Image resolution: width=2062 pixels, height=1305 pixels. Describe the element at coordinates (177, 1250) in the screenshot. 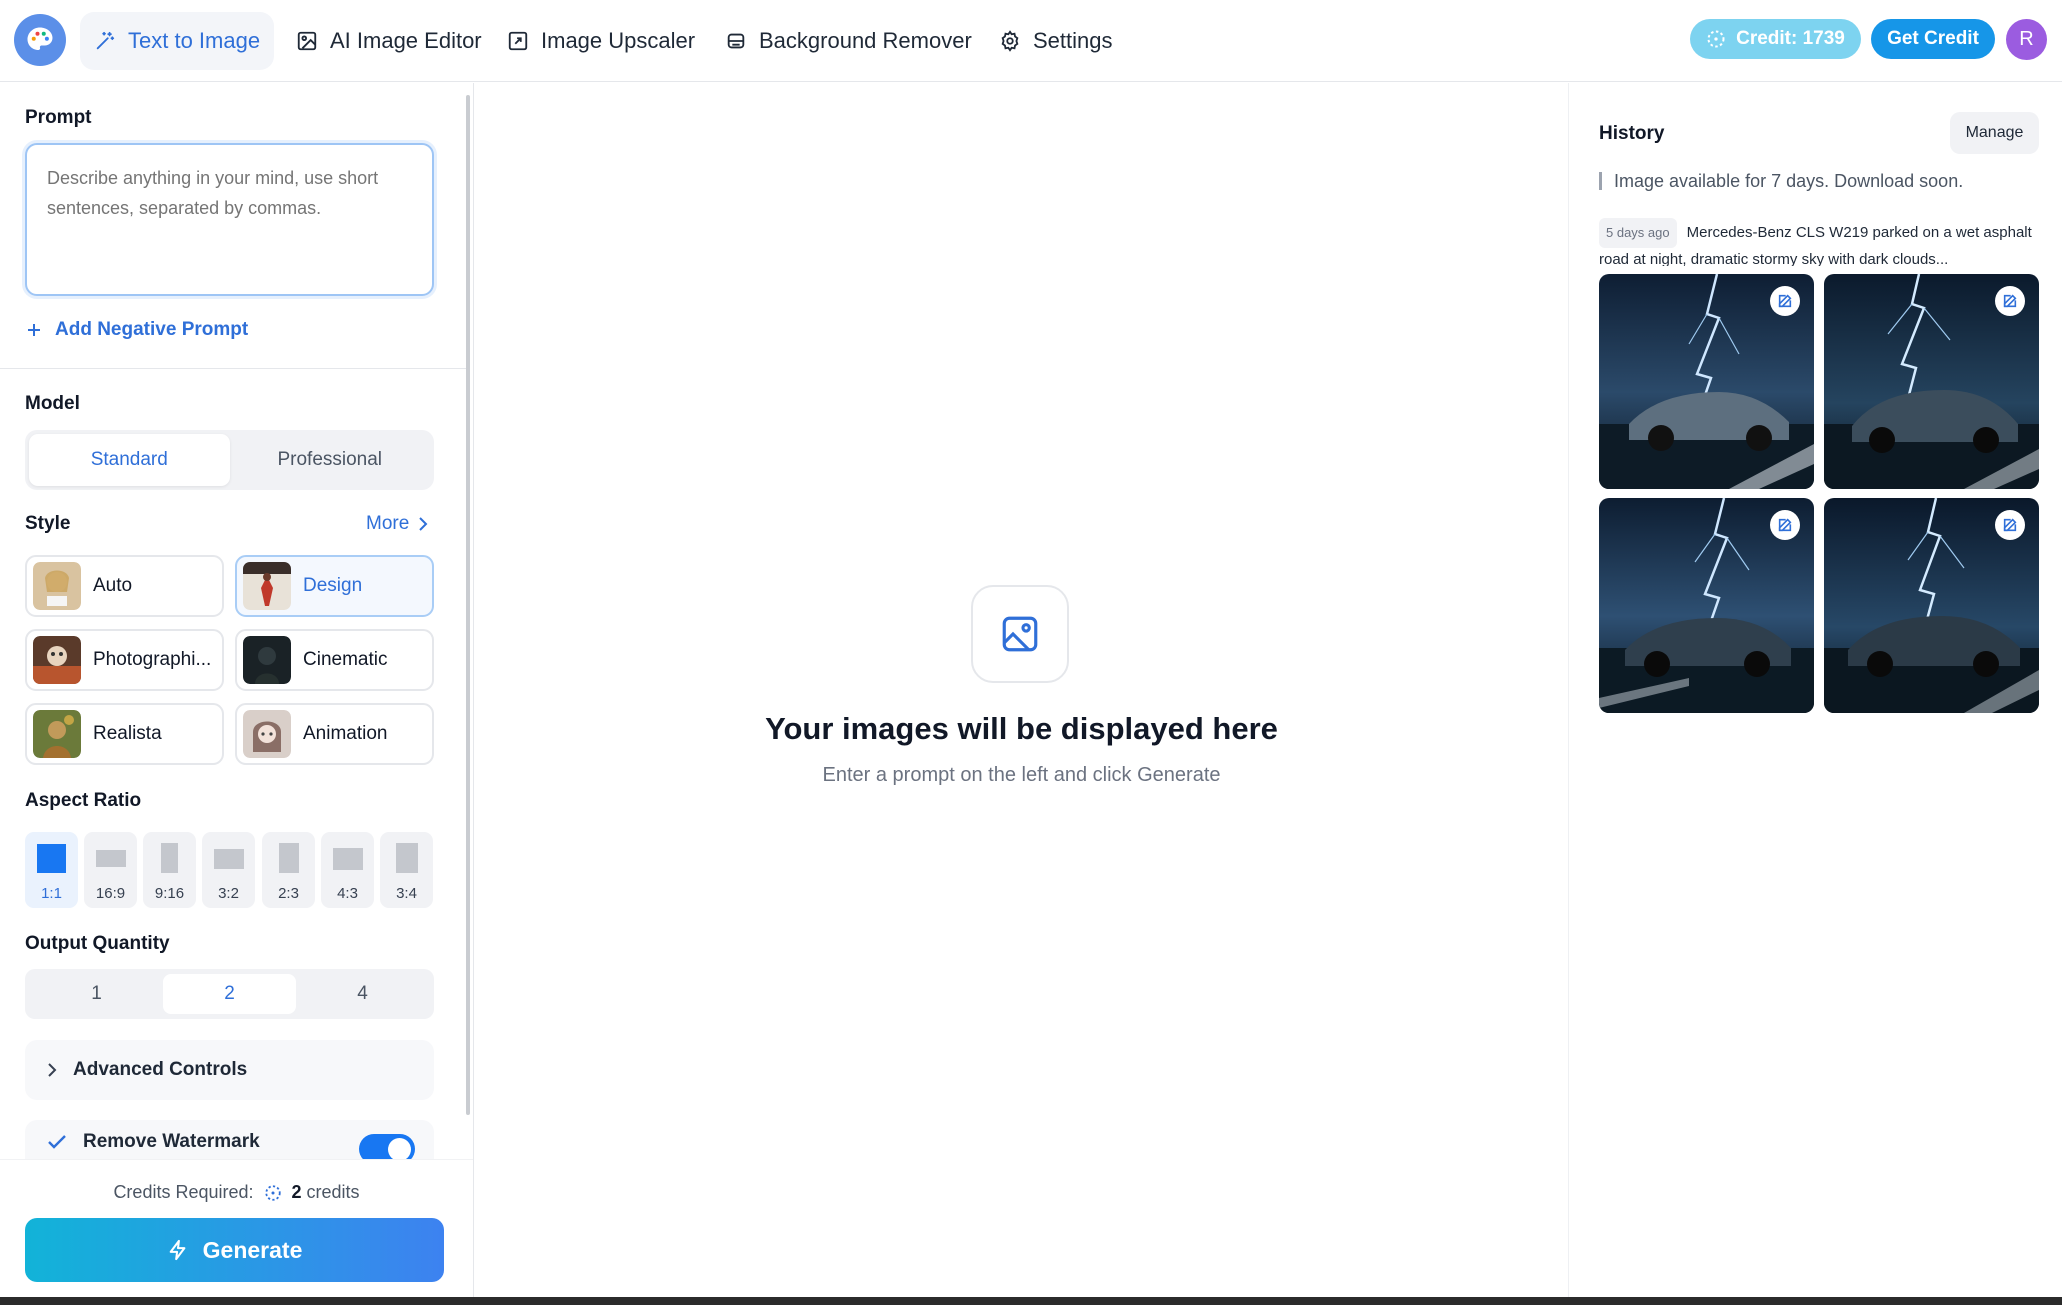

I see `lightning-icon` at that location.